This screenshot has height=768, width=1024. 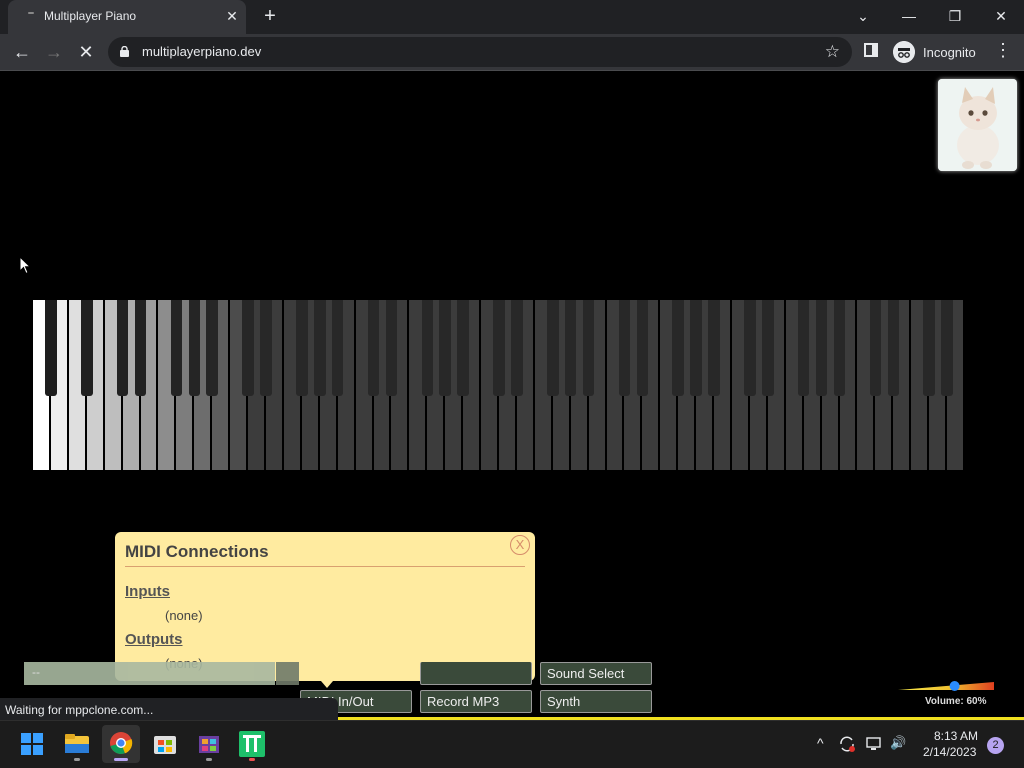 I want to click on inputs-value: (none), so click(x=184, y=615).